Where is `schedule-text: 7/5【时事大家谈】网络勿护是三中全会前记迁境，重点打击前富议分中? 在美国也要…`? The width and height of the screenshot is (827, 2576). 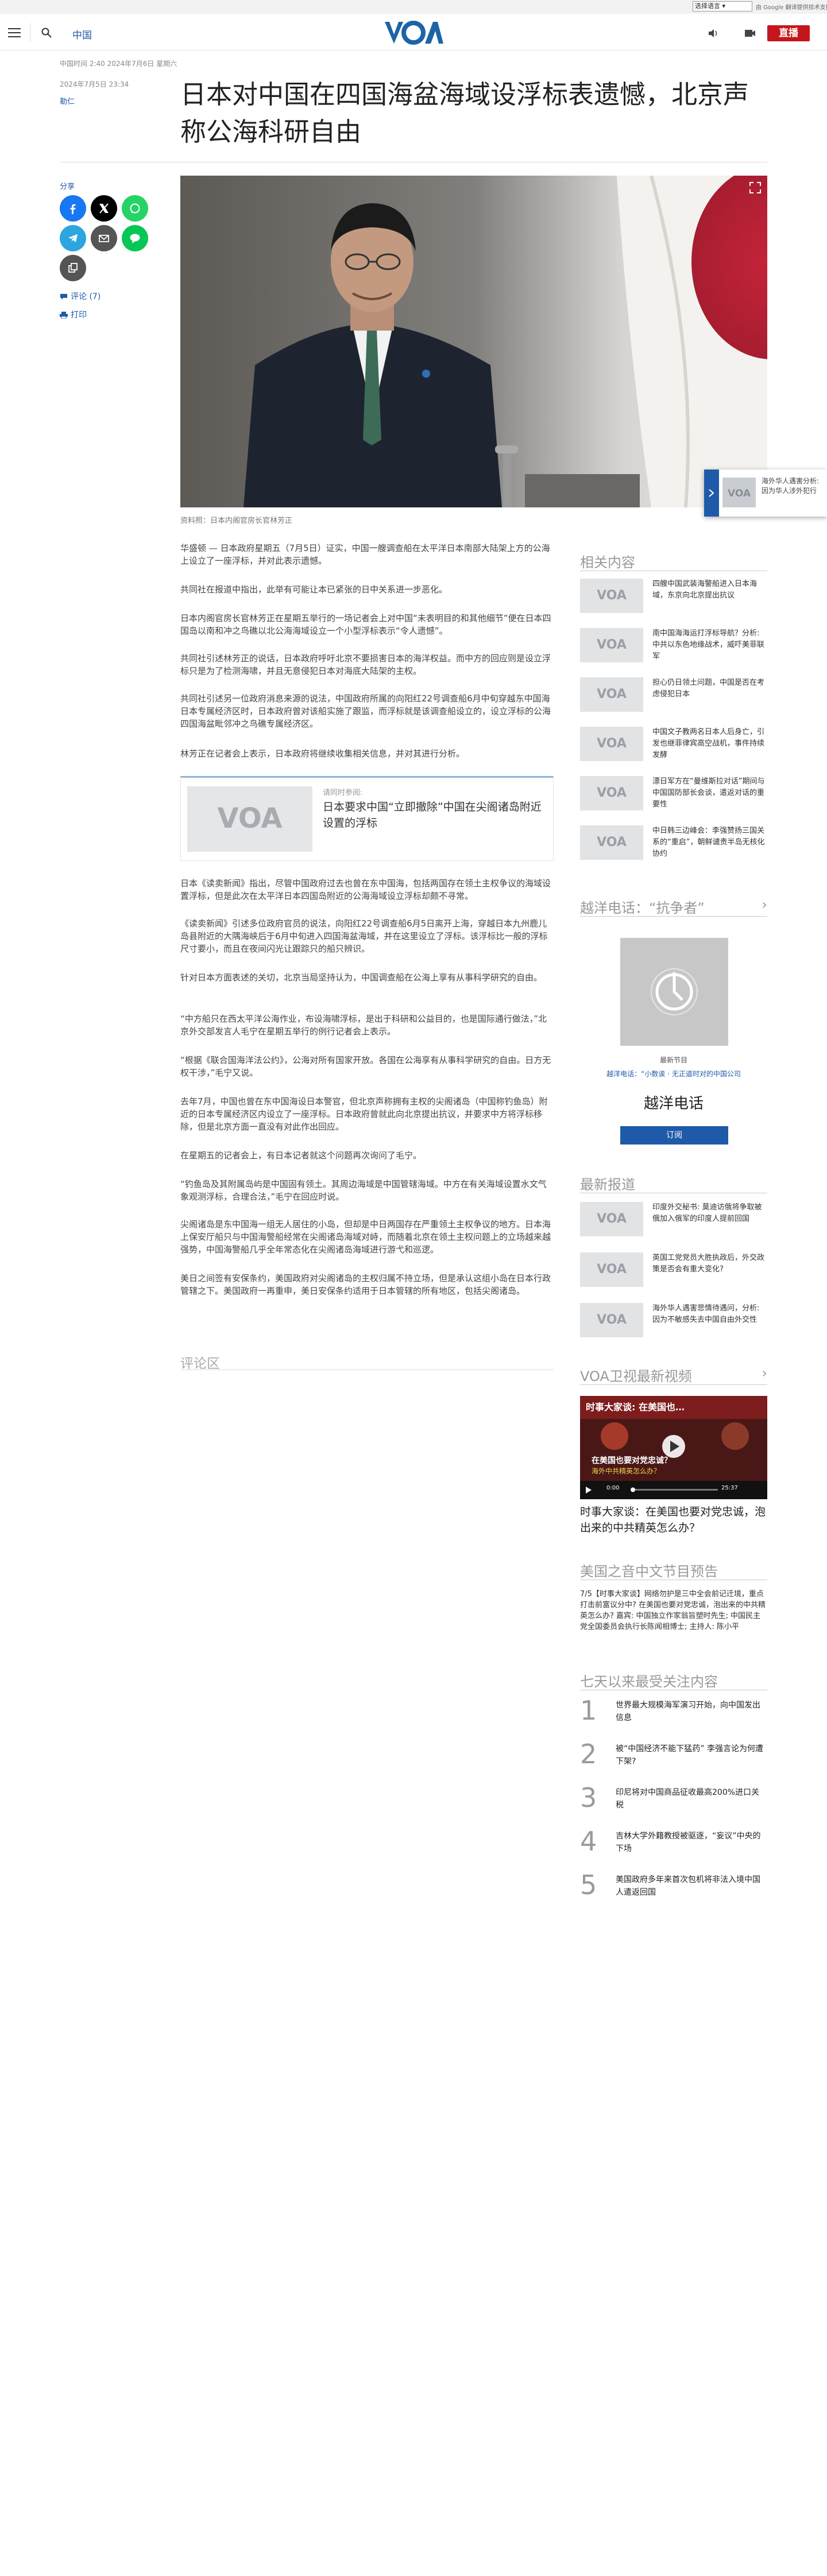 schedule-text: 7/5【时事大家谈】网络勿护是三中全会前记迁境，重点打击前富议分中? 在美国也要… is located at coordinates (673, 1610).